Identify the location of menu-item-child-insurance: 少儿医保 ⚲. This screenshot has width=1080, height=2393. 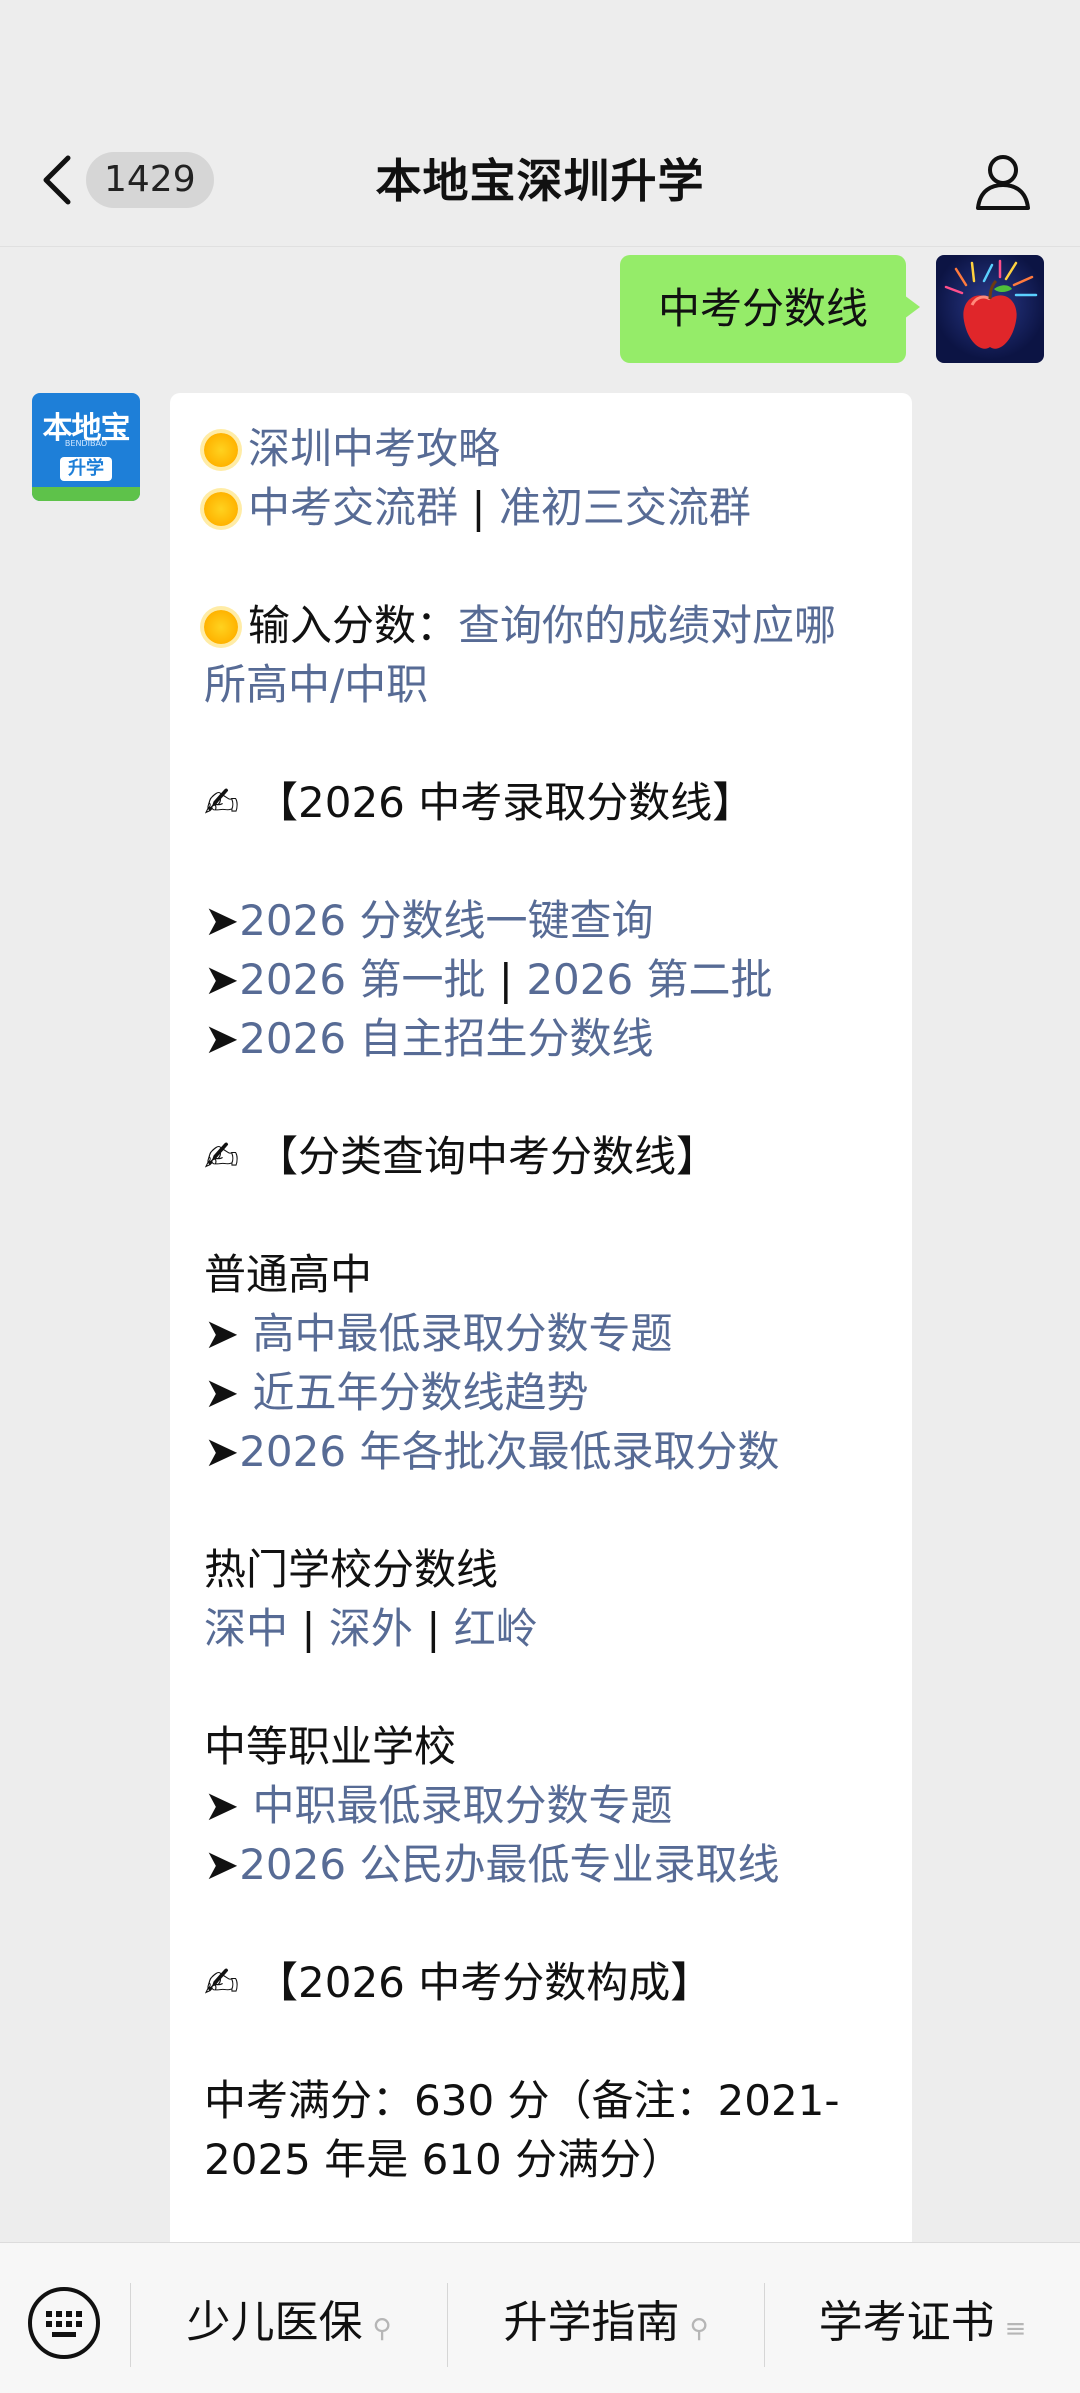
(289, 2323).